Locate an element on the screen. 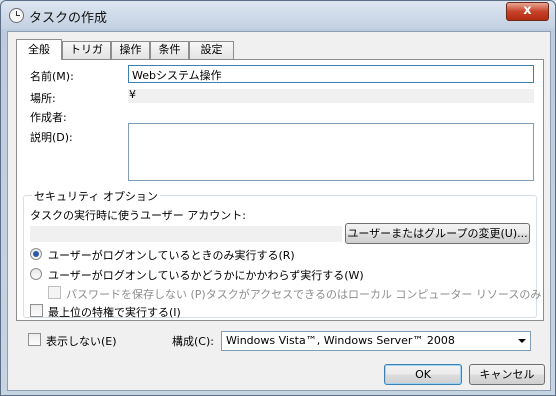 The width and height of the screenshot is (556, 396). close-button: x is located at coordinates (527, 11).